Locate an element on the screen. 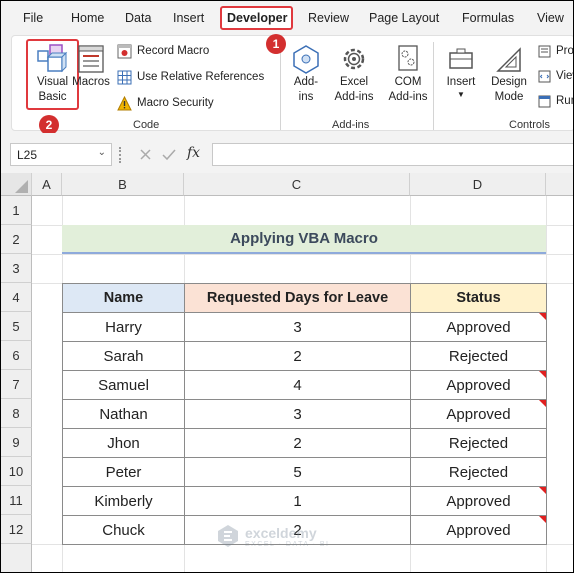 Image resolution: width=574 pixels, height=573 pixels. formula-input is located at coordinates (392, 154).